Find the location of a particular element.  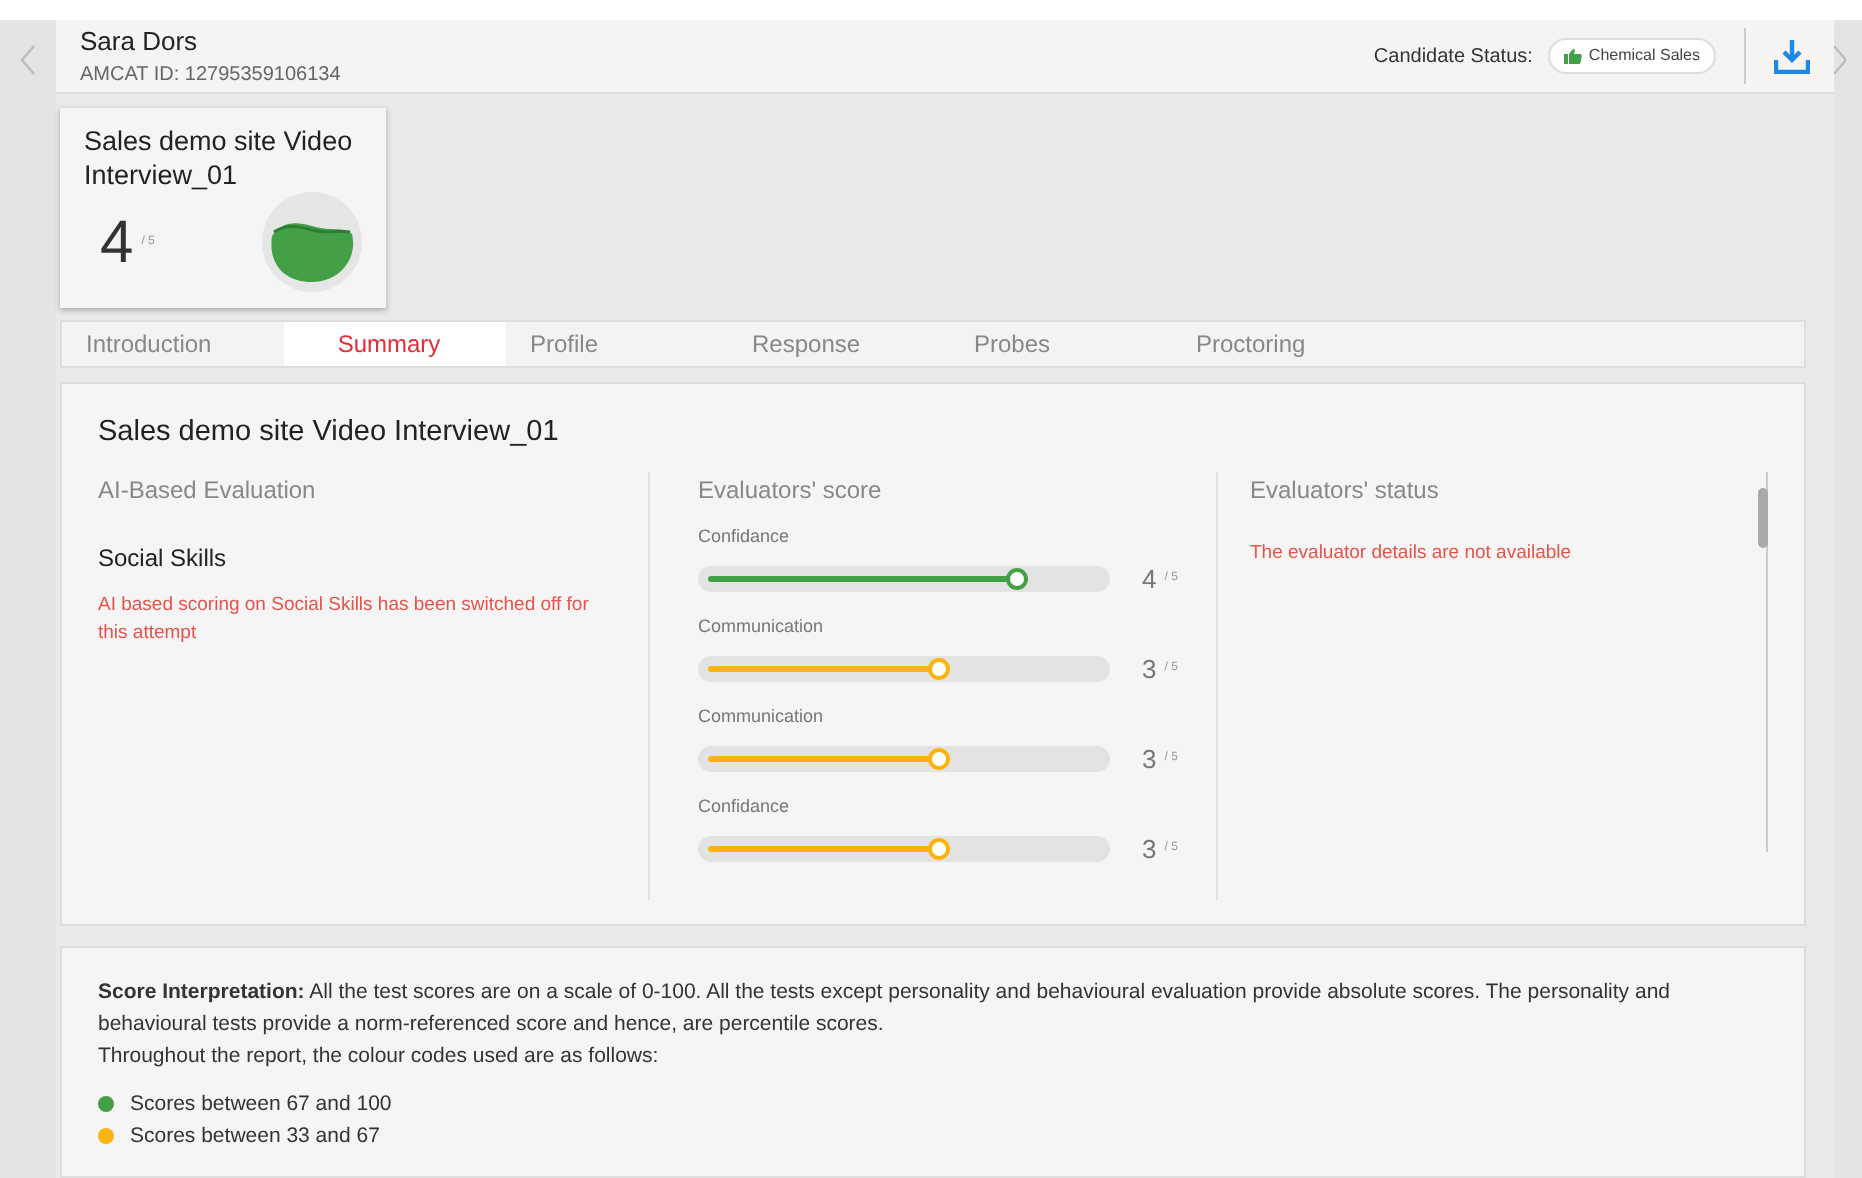

tab: Introduction is located at coordinates (173, 344).